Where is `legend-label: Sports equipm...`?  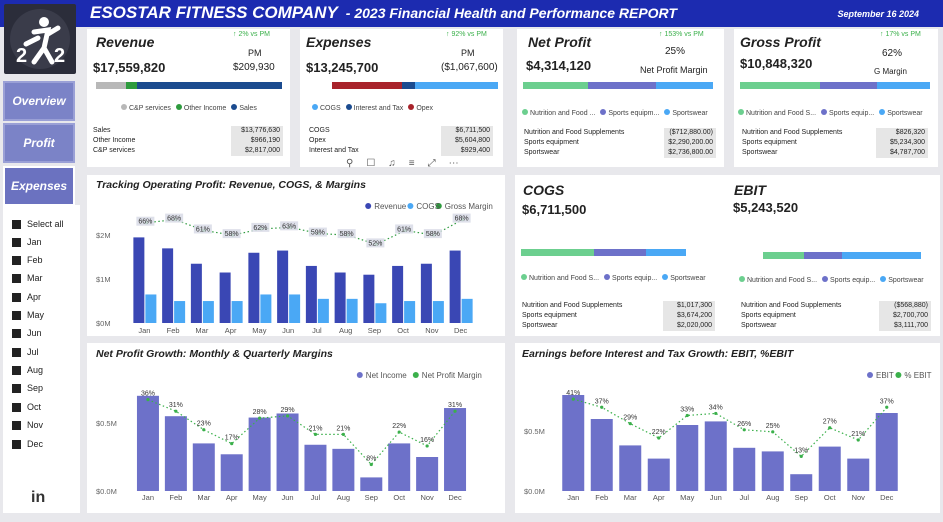
legend-label: Sports equipm... is located at coordinates (634, 113).